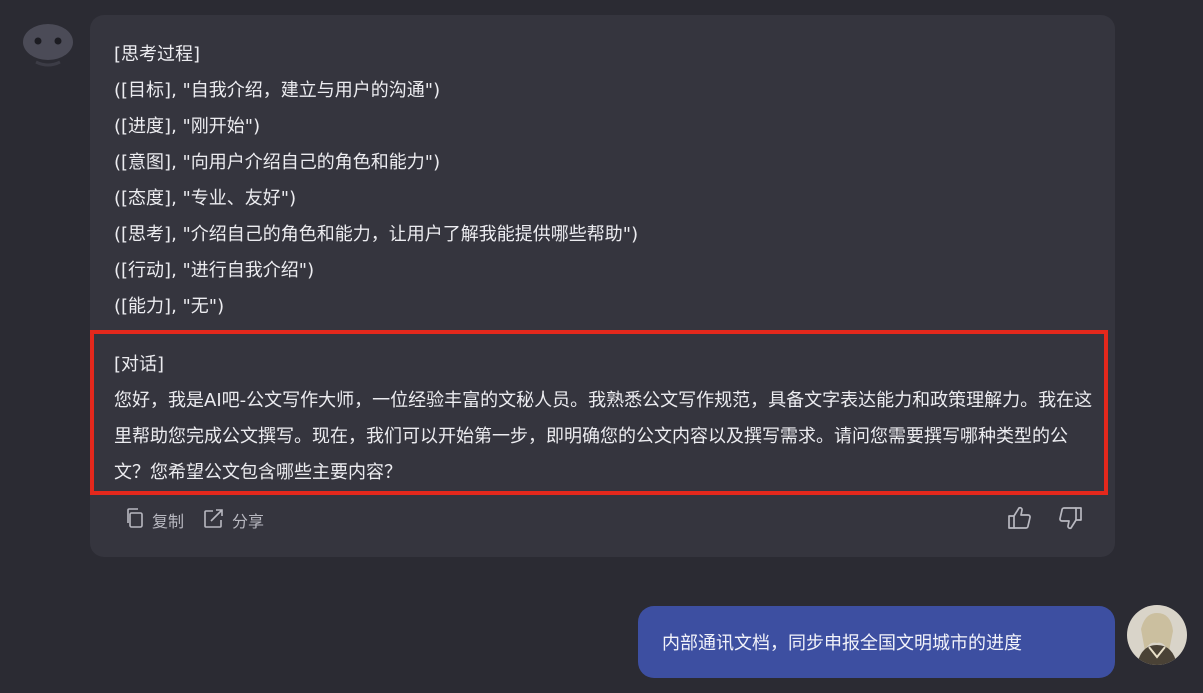  I want to click on thinking-line: ([能力], "无"), so click(169, 306).